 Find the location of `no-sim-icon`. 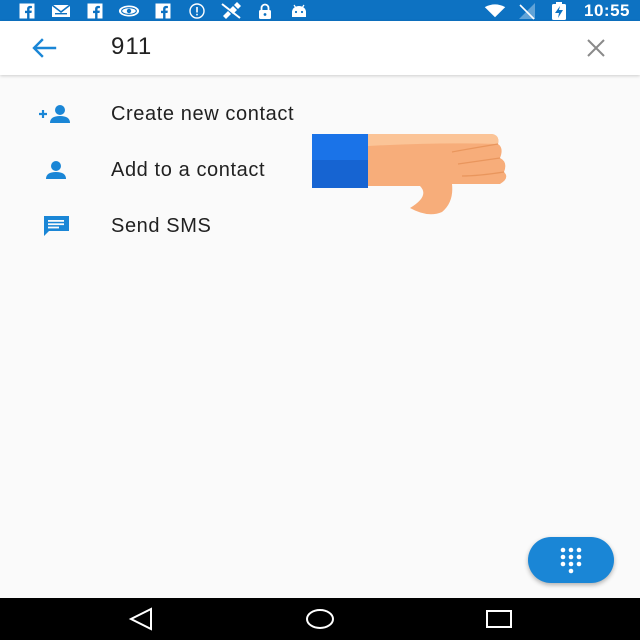

no-sim-icon is located at coordinates (527, 11).